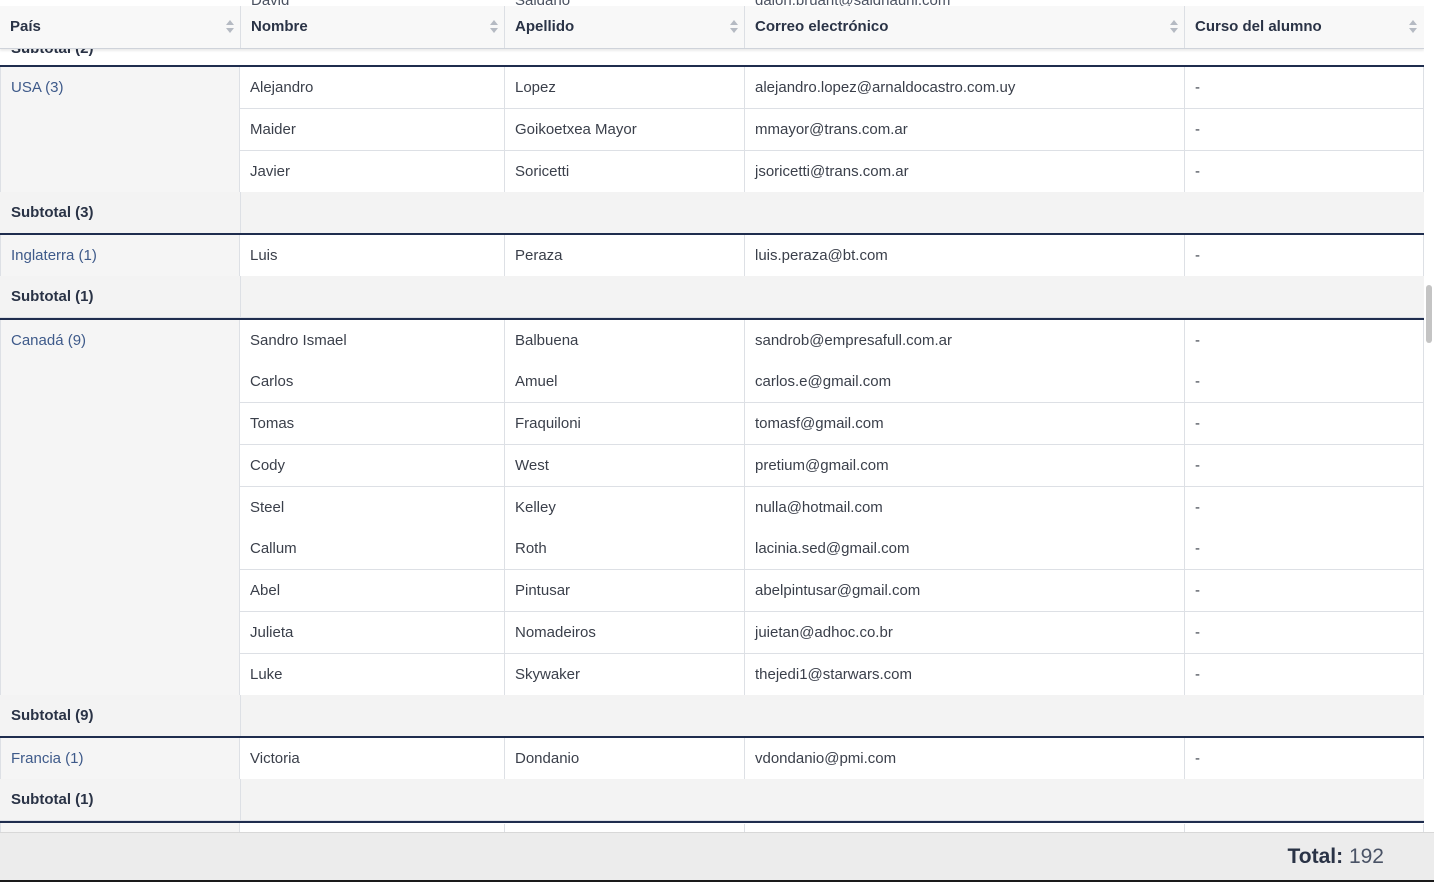 Image resolution: width=1434 pixels, height=882 pixels. I want to click on table-row: Tomas Fraquiloni tomasf@gmail.com -, so click(832, 424).